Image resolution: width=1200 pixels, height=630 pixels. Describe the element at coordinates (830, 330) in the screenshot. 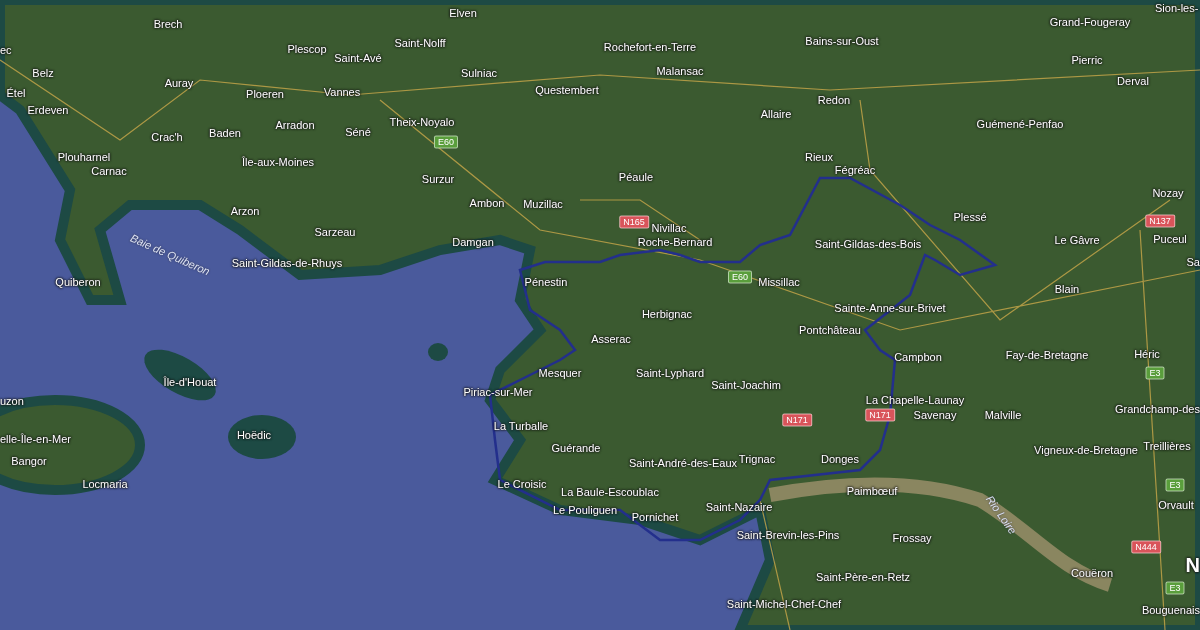

I see `place-label: Pontchâteau` at that location.